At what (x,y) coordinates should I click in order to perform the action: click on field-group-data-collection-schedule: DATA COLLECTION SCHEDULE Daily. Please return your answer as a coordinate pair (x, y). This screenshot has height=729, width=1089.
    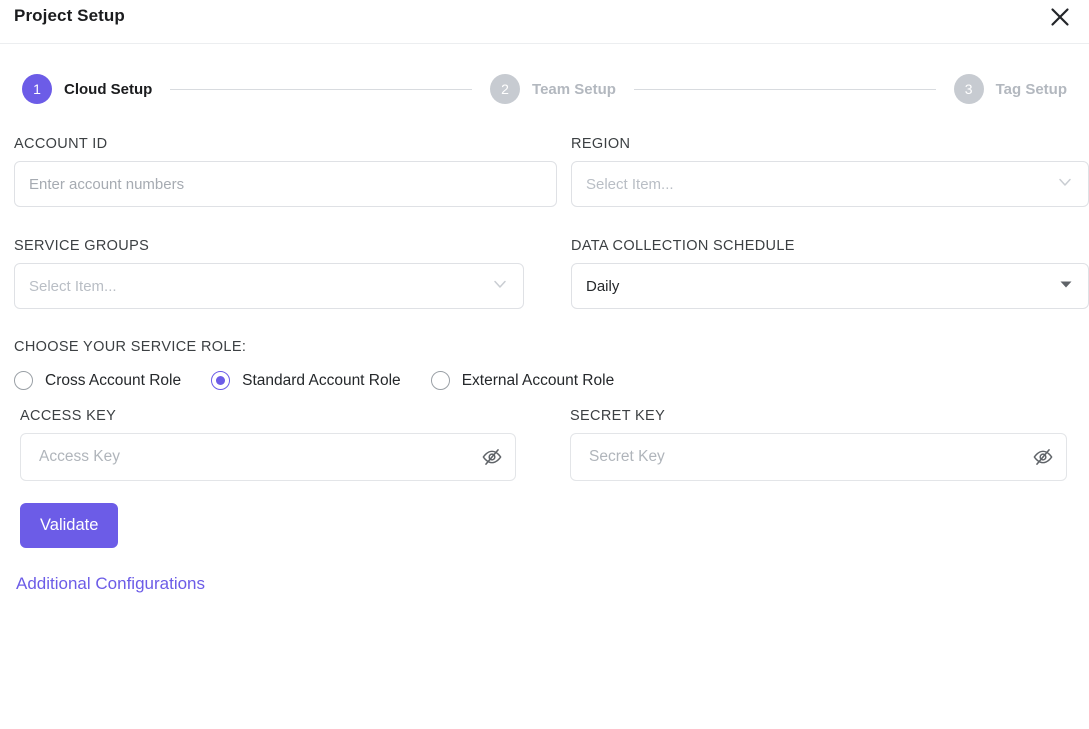
    Looking at the image, I should click on (823, 273).